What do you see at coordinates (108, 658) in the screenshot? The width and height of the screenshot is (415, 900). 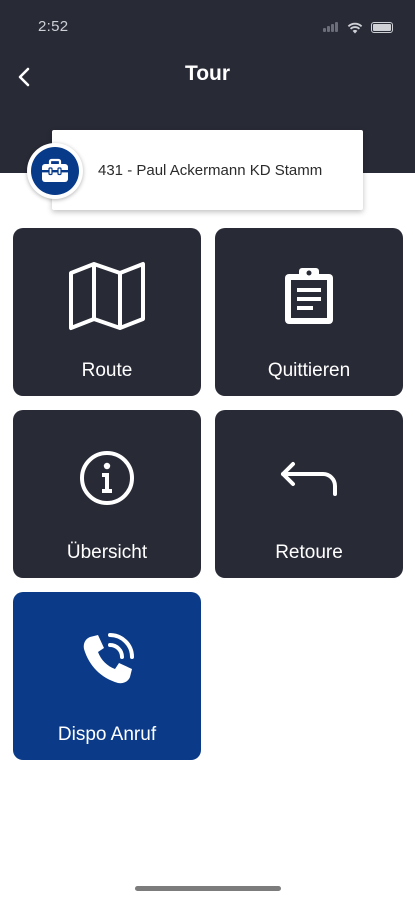 I see `phone-call-icon` at bounding box center [108, 658].